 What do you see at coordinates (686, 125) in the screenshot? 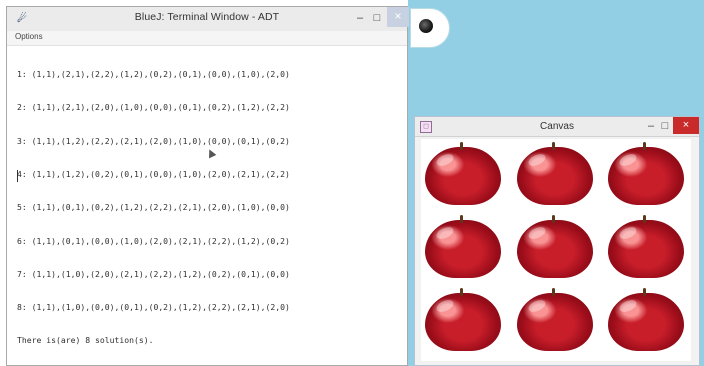
I see `canvas-close-button: ×` at bounding box center [686, 125].